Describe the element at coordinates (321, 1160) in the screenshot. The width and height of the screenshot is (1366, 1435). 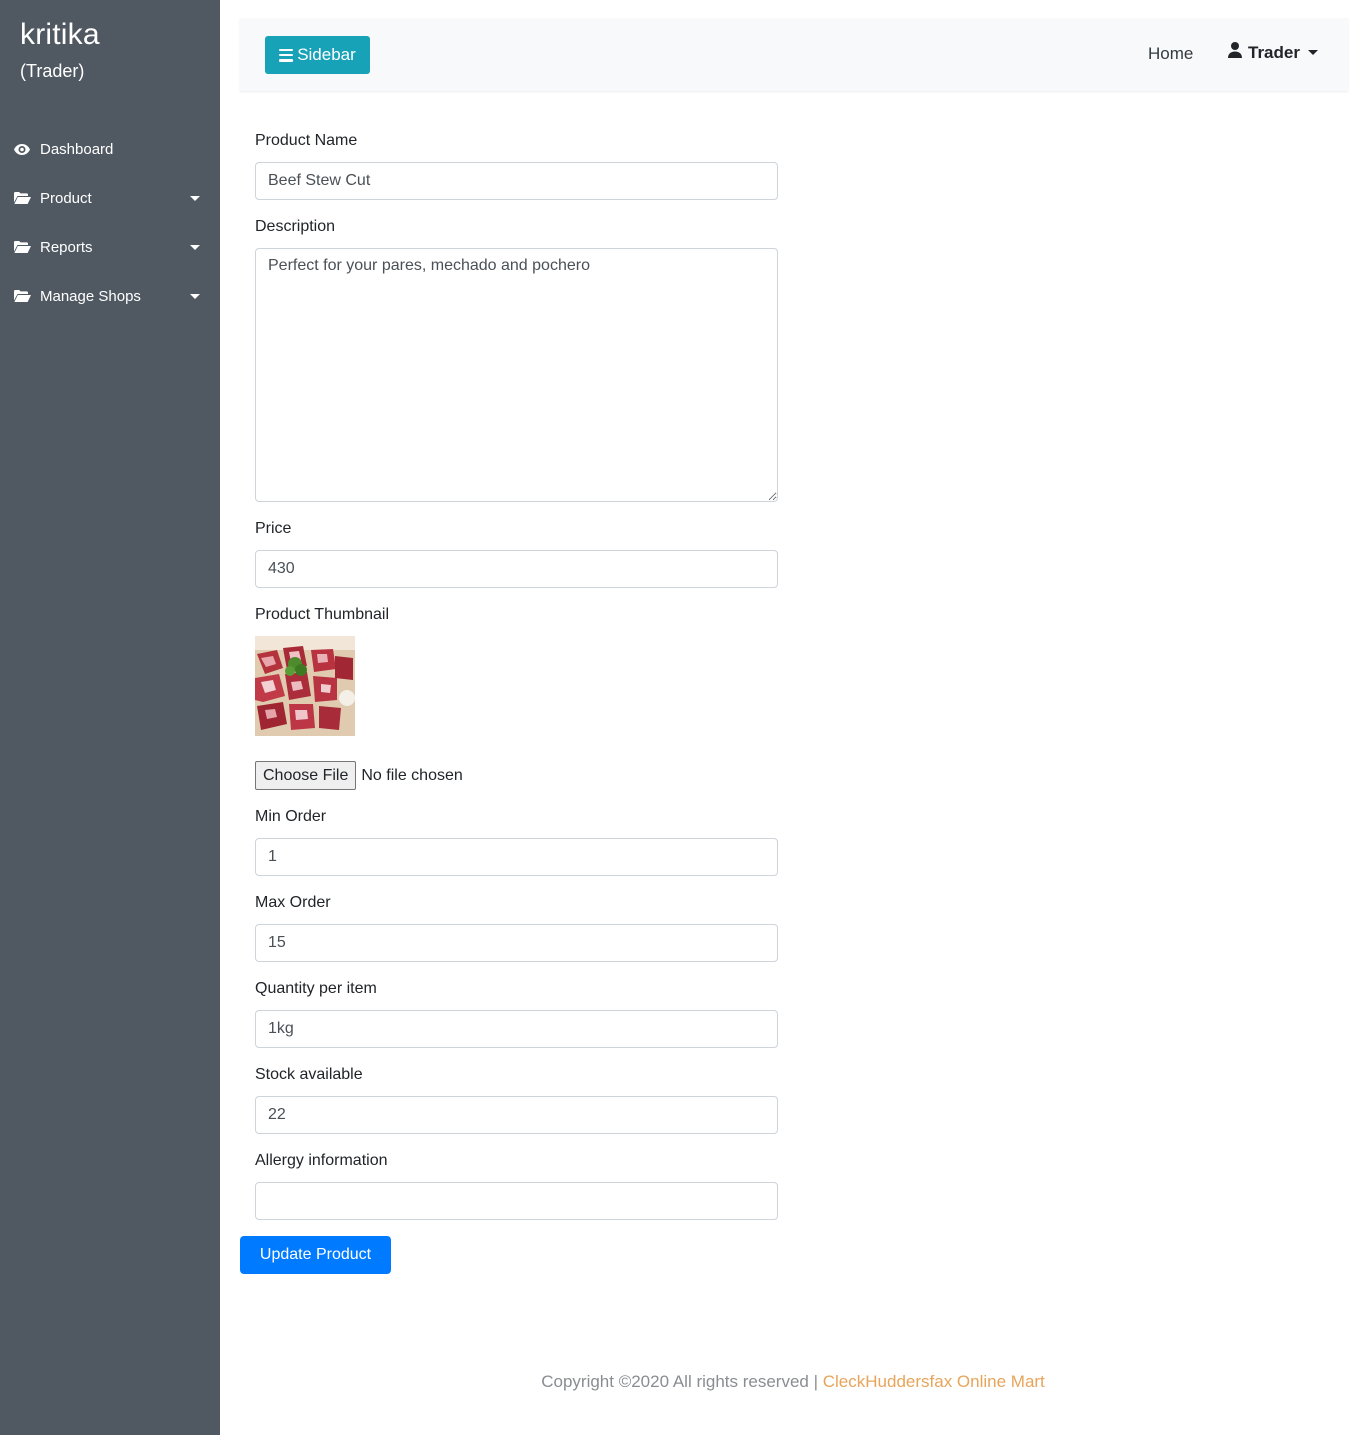
I see `allergy-label: Allergy information` at that location.